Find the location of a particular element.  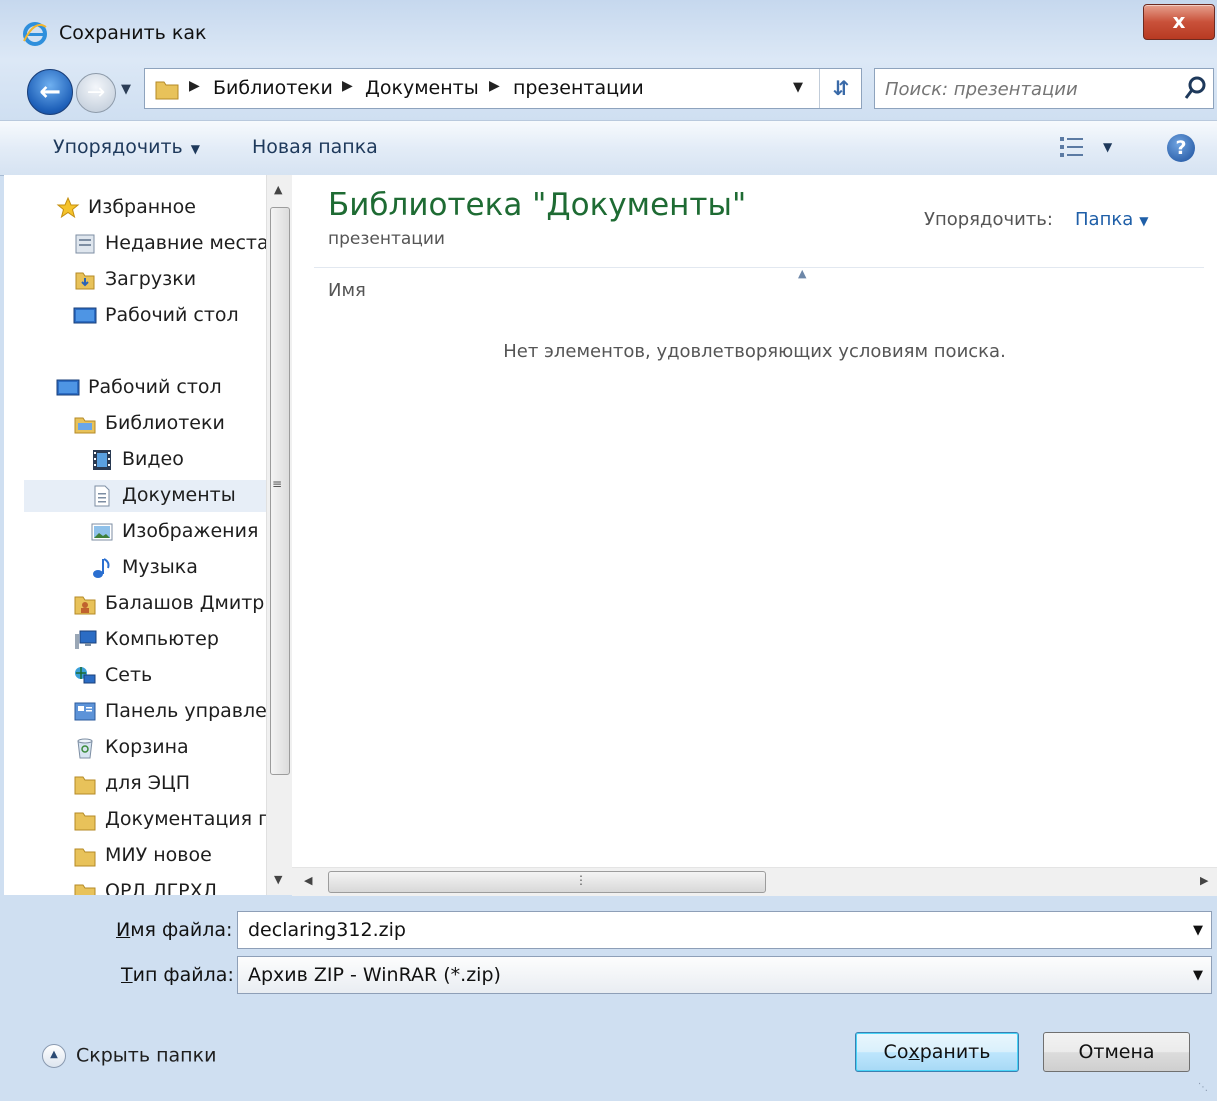

organize-menu-button: Упорядочить ▼ is located at coordinates (126, 147).